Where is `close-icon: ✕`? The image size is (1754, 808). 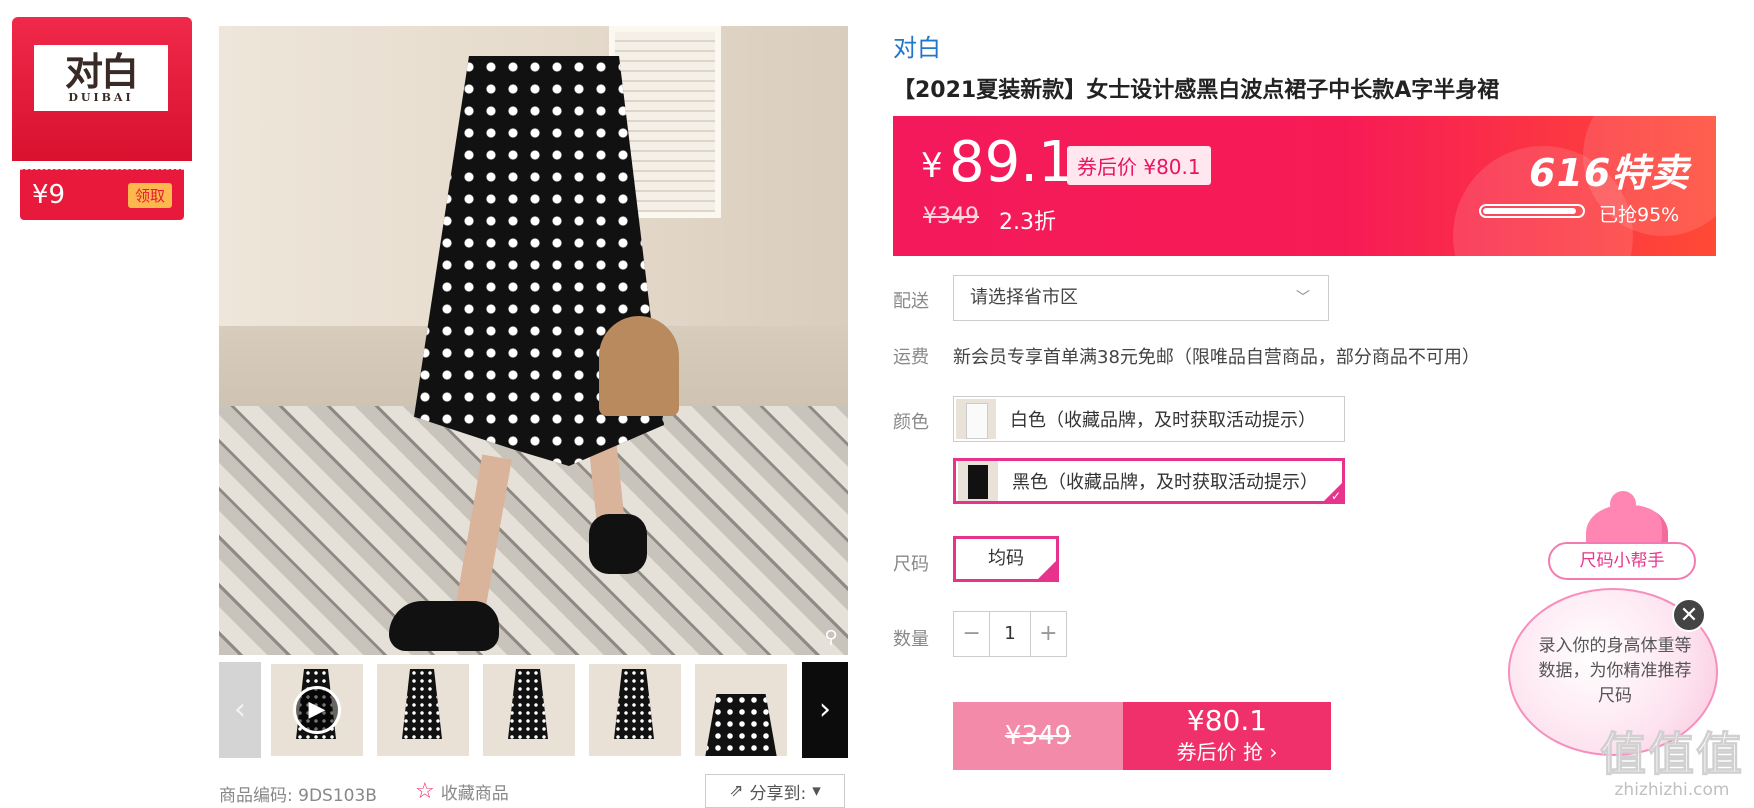
close-icon: ✕ is located at coordinates (1689, 615).